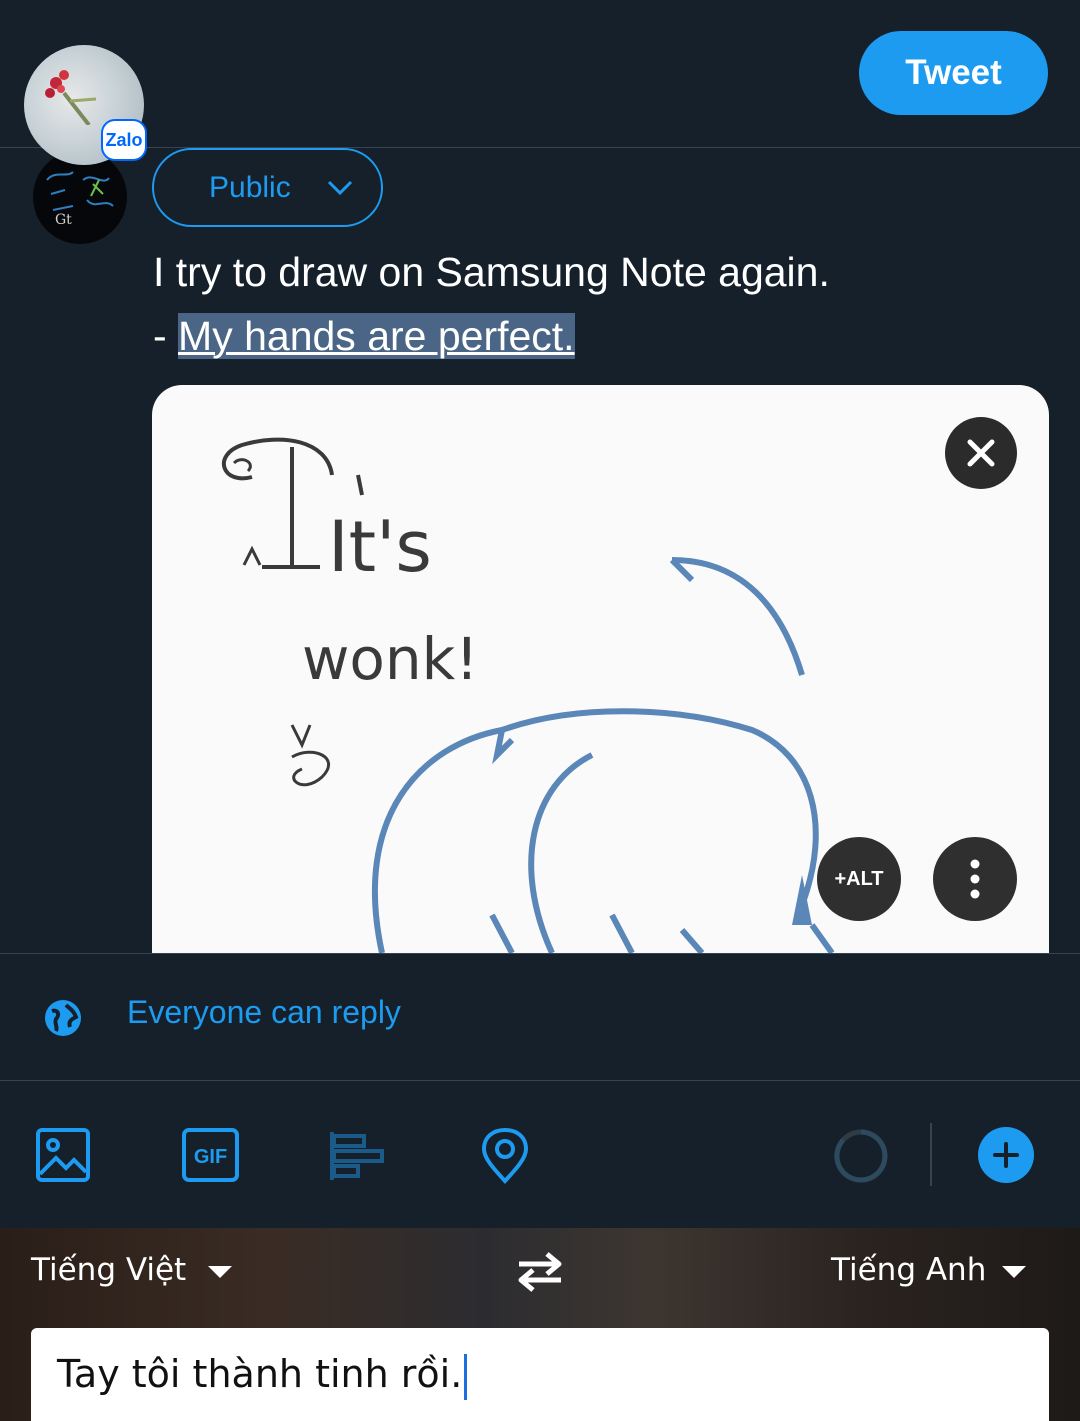  I want to click on remove-media-button, so click(981, 453).